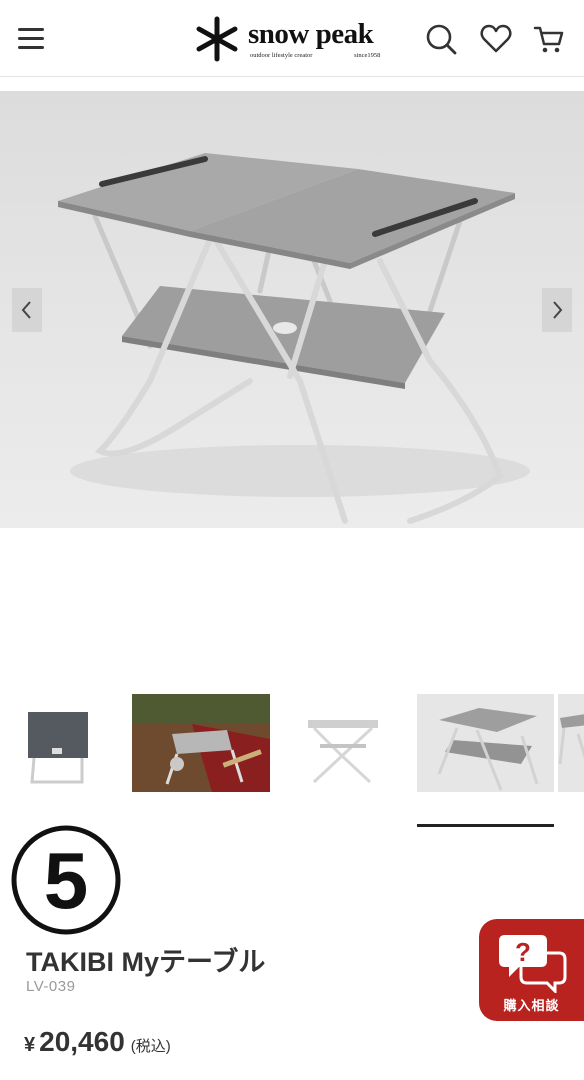 This screenshot has width=584, height=1080. What do you see at coordinates (58, 743) in the screenshot?
I see `thumbnail-folded-table` at bounding box center [58, 743].